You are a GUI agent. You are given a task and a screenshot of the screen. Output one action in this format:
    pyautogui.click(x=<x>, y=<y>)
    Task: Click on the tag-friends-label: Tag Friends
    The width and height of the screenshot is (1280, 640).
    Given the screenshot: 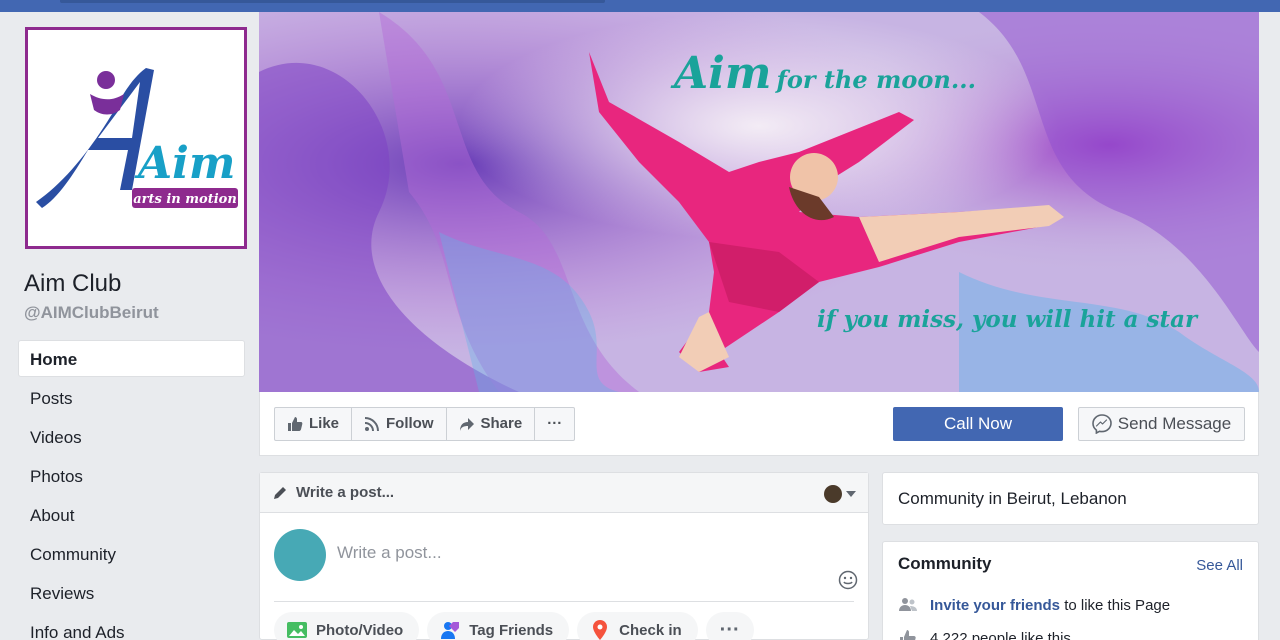 What is the action you would take?
    pyautogui.click(x=511, y=630)
    